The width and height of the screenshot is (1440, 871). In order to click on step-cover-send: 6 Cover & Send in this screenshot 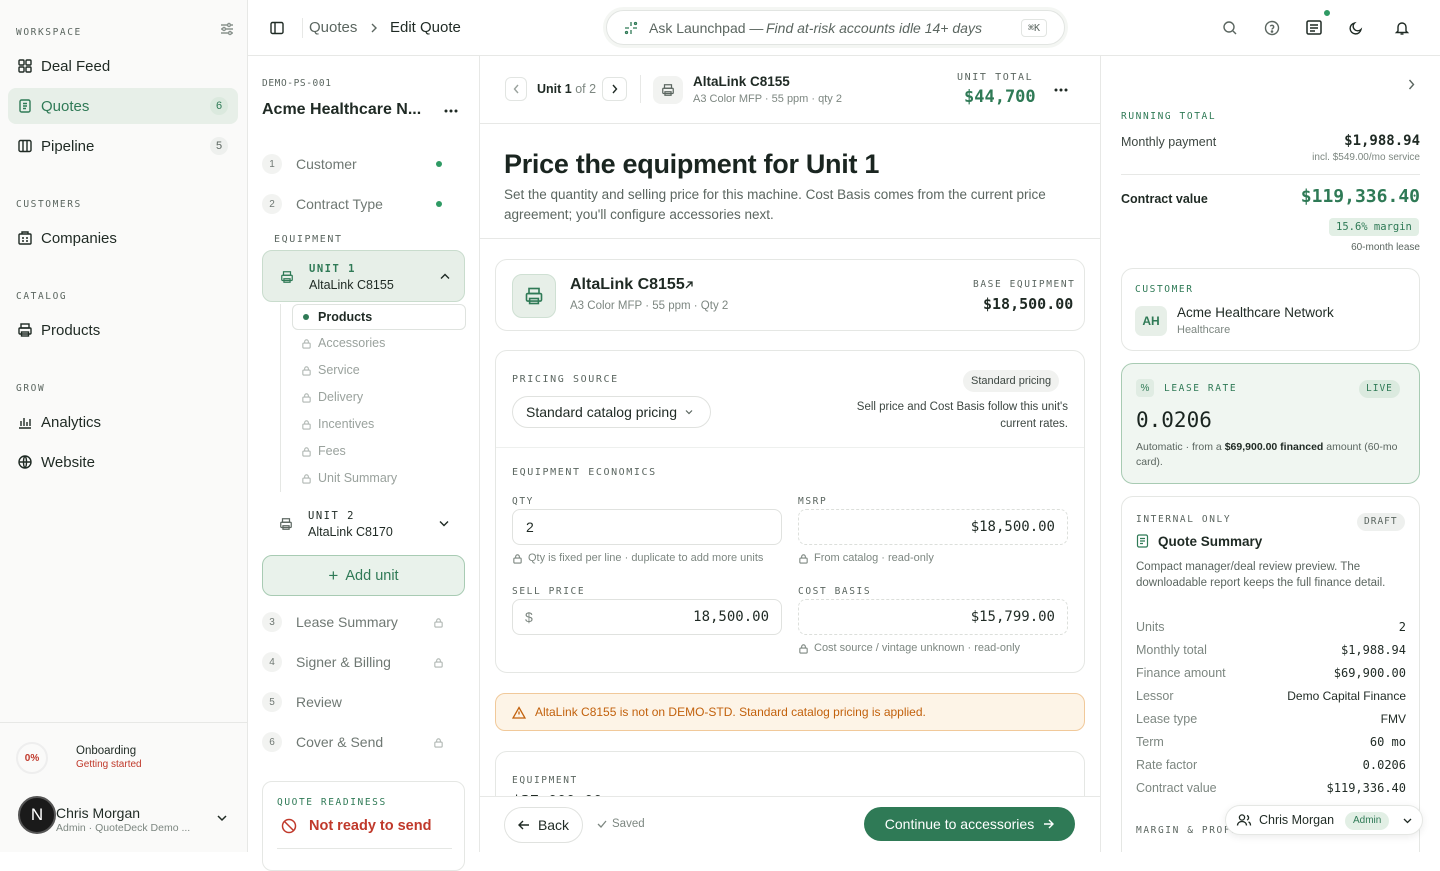, I will do `click(357, 742)`.